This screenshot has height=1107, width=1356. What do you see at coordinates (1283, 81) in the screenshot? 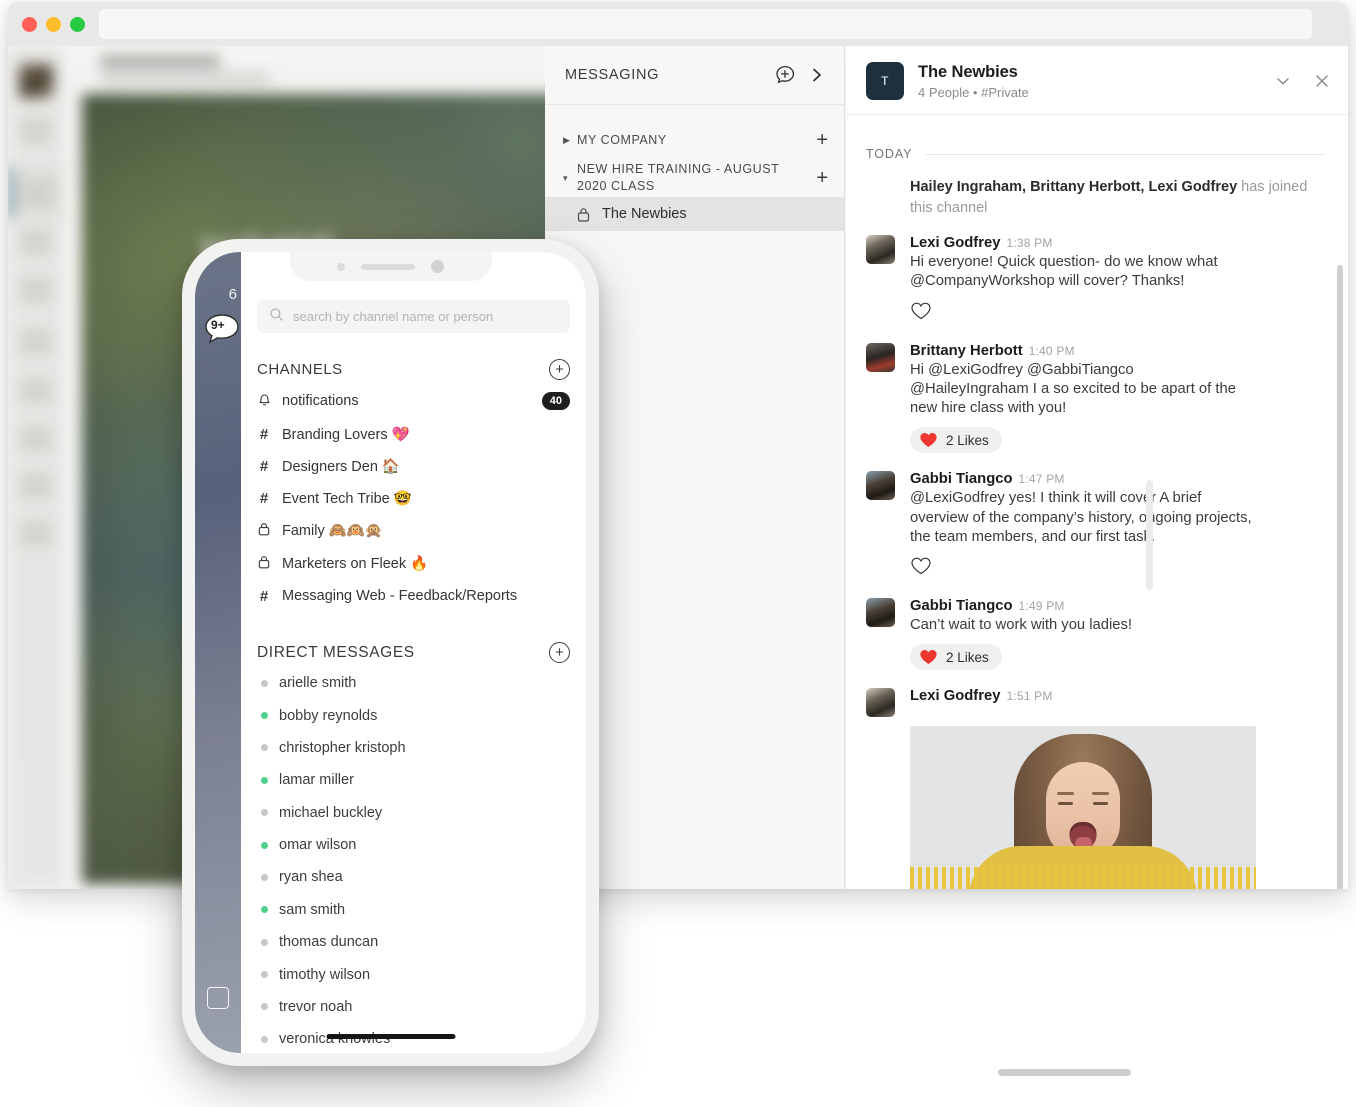
I see `chevron-down-icon` at bounding box center [1283, 81].